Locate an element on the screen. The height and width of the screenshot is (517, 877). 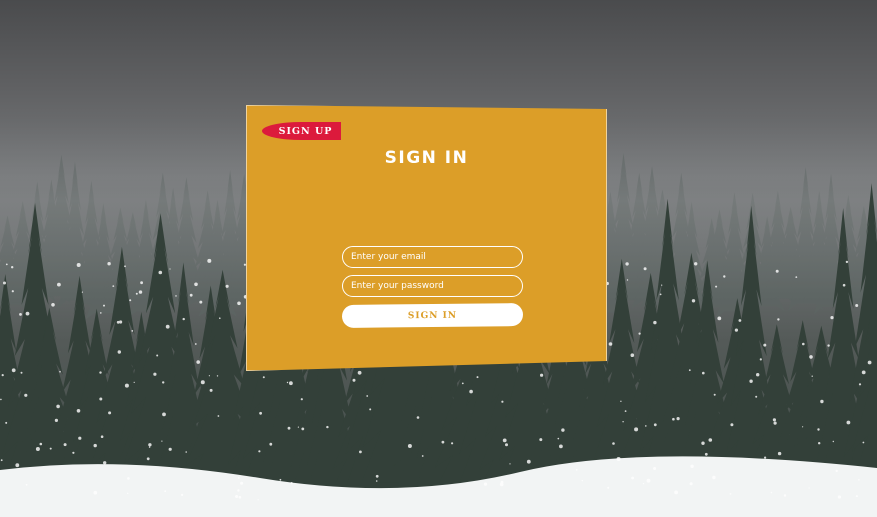
sign-in-button: SIGN IN is located at coordinates (432, 315).